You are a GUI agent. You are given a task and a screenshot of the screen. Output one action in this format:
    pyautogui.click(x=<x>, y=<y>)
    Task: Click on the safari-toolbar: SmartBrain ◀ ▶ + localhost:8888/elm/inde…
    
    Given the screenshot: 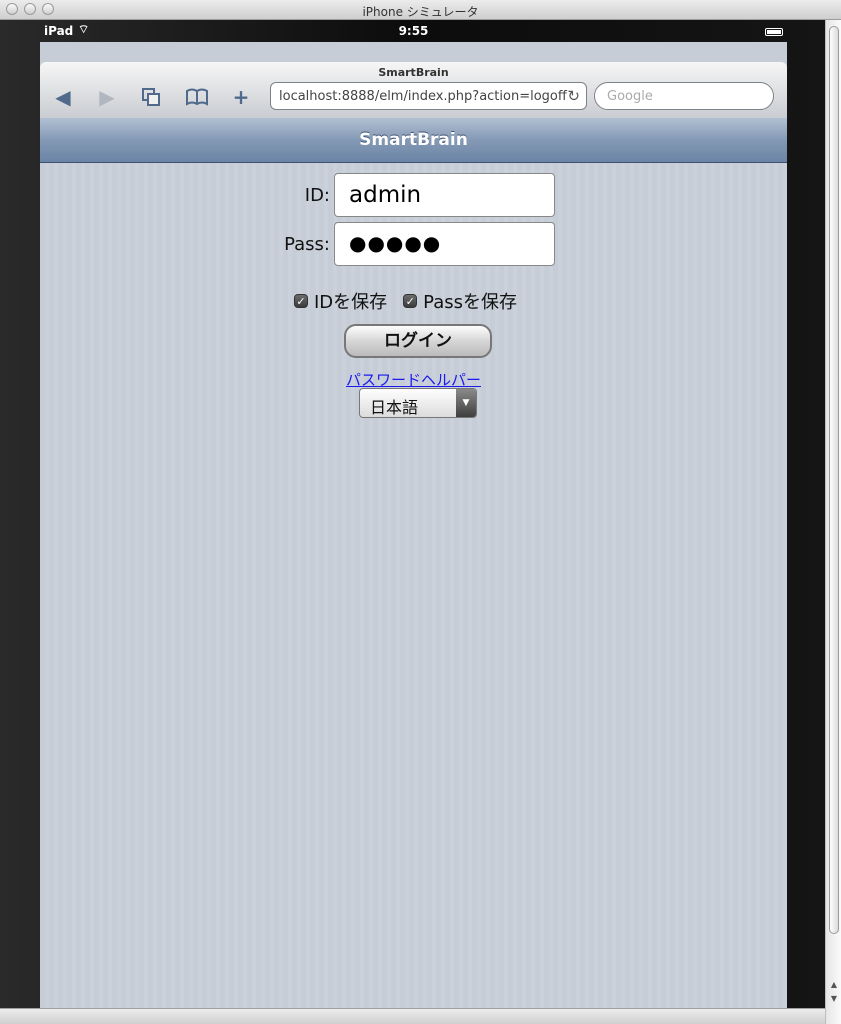 What is the action you would take?
    pyautogui.click(x=413, y=90)
    